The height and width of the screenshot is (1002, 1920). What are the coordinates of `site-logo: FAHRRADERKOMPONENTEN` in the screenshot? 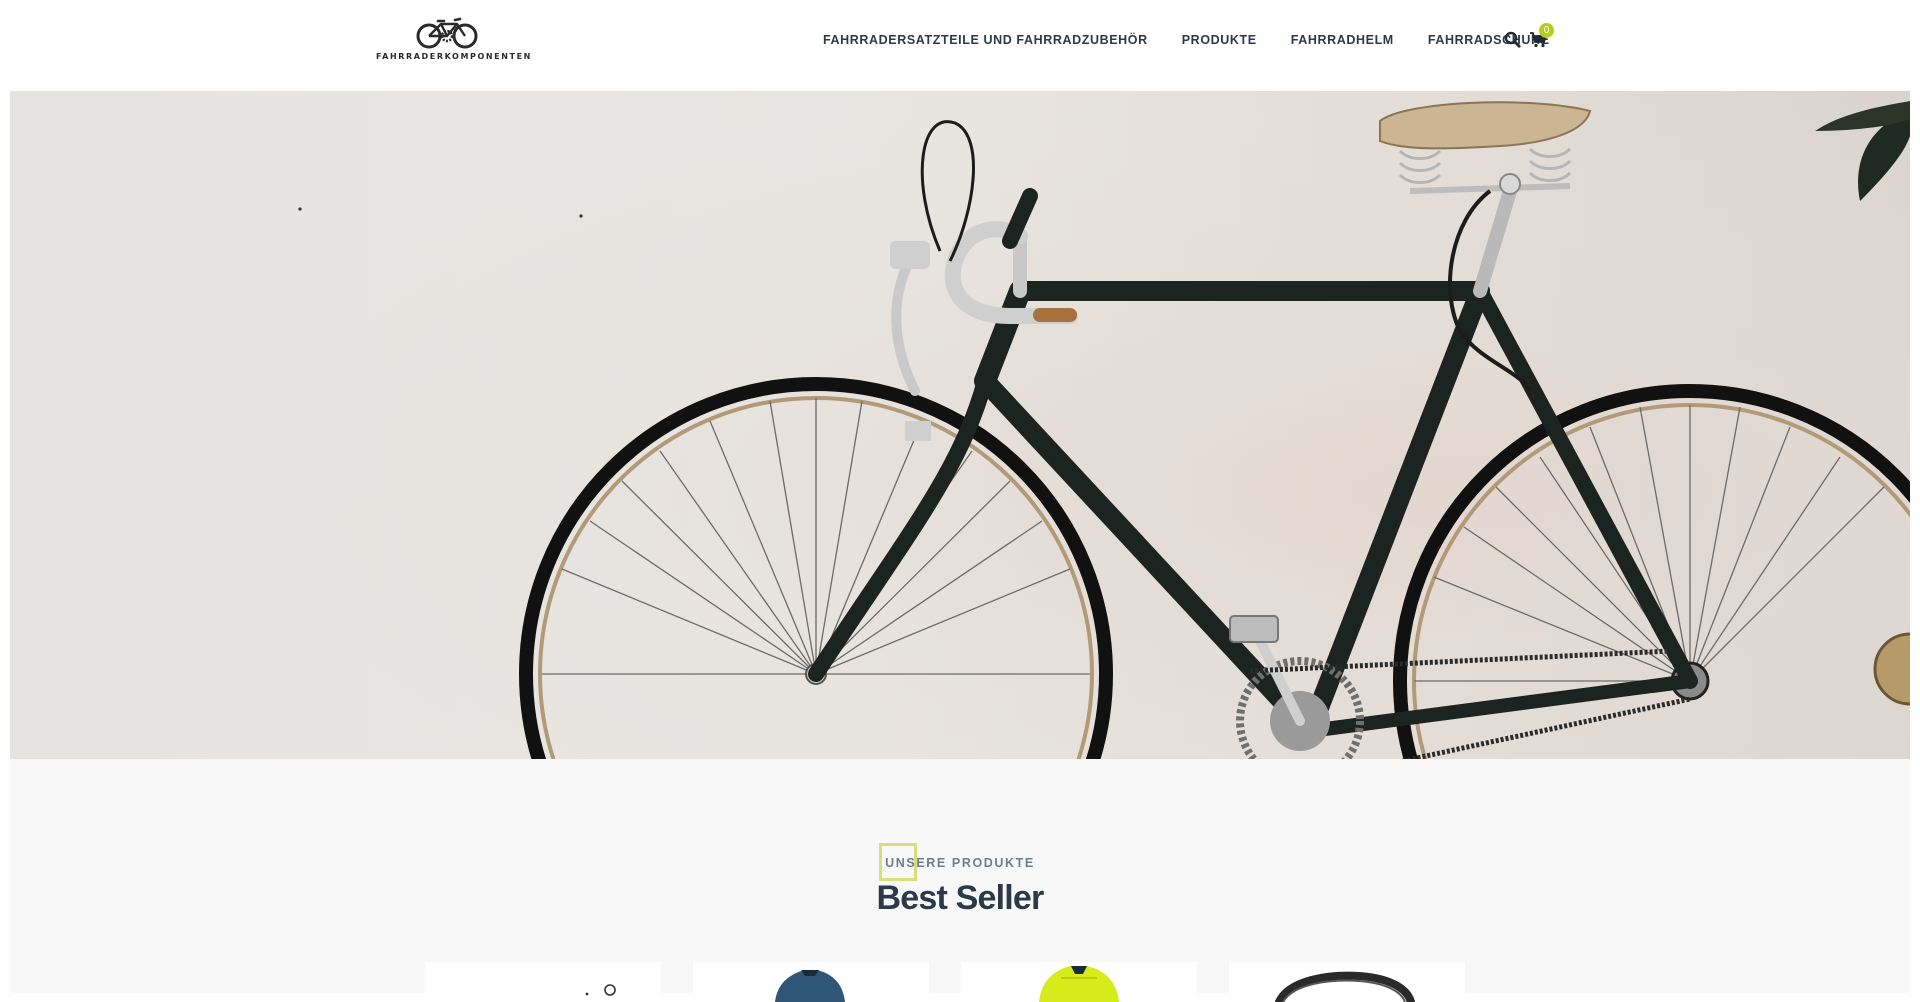 It's located at (454, 42).